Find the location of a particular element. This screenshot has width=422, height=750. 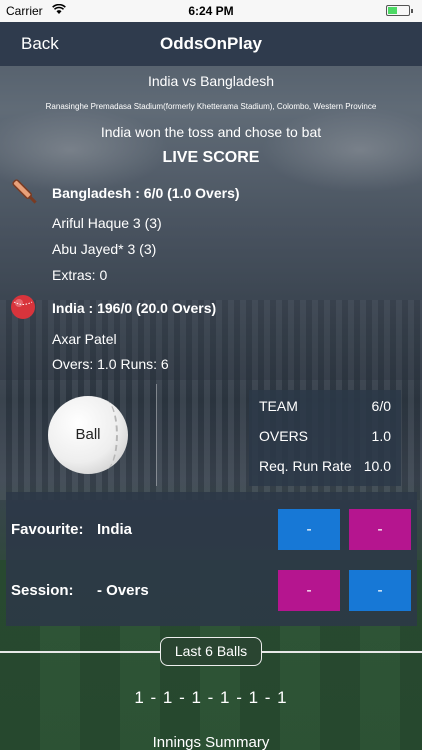

stat-rrr: Req. Run Rate 10.0 is located at coordinates (325, 466).